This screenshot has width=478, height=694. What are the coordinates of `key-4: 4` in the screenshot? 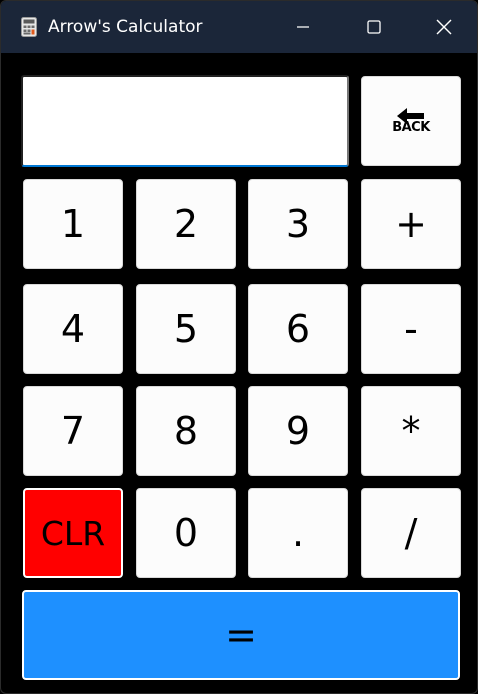 It's located at (73, 329).